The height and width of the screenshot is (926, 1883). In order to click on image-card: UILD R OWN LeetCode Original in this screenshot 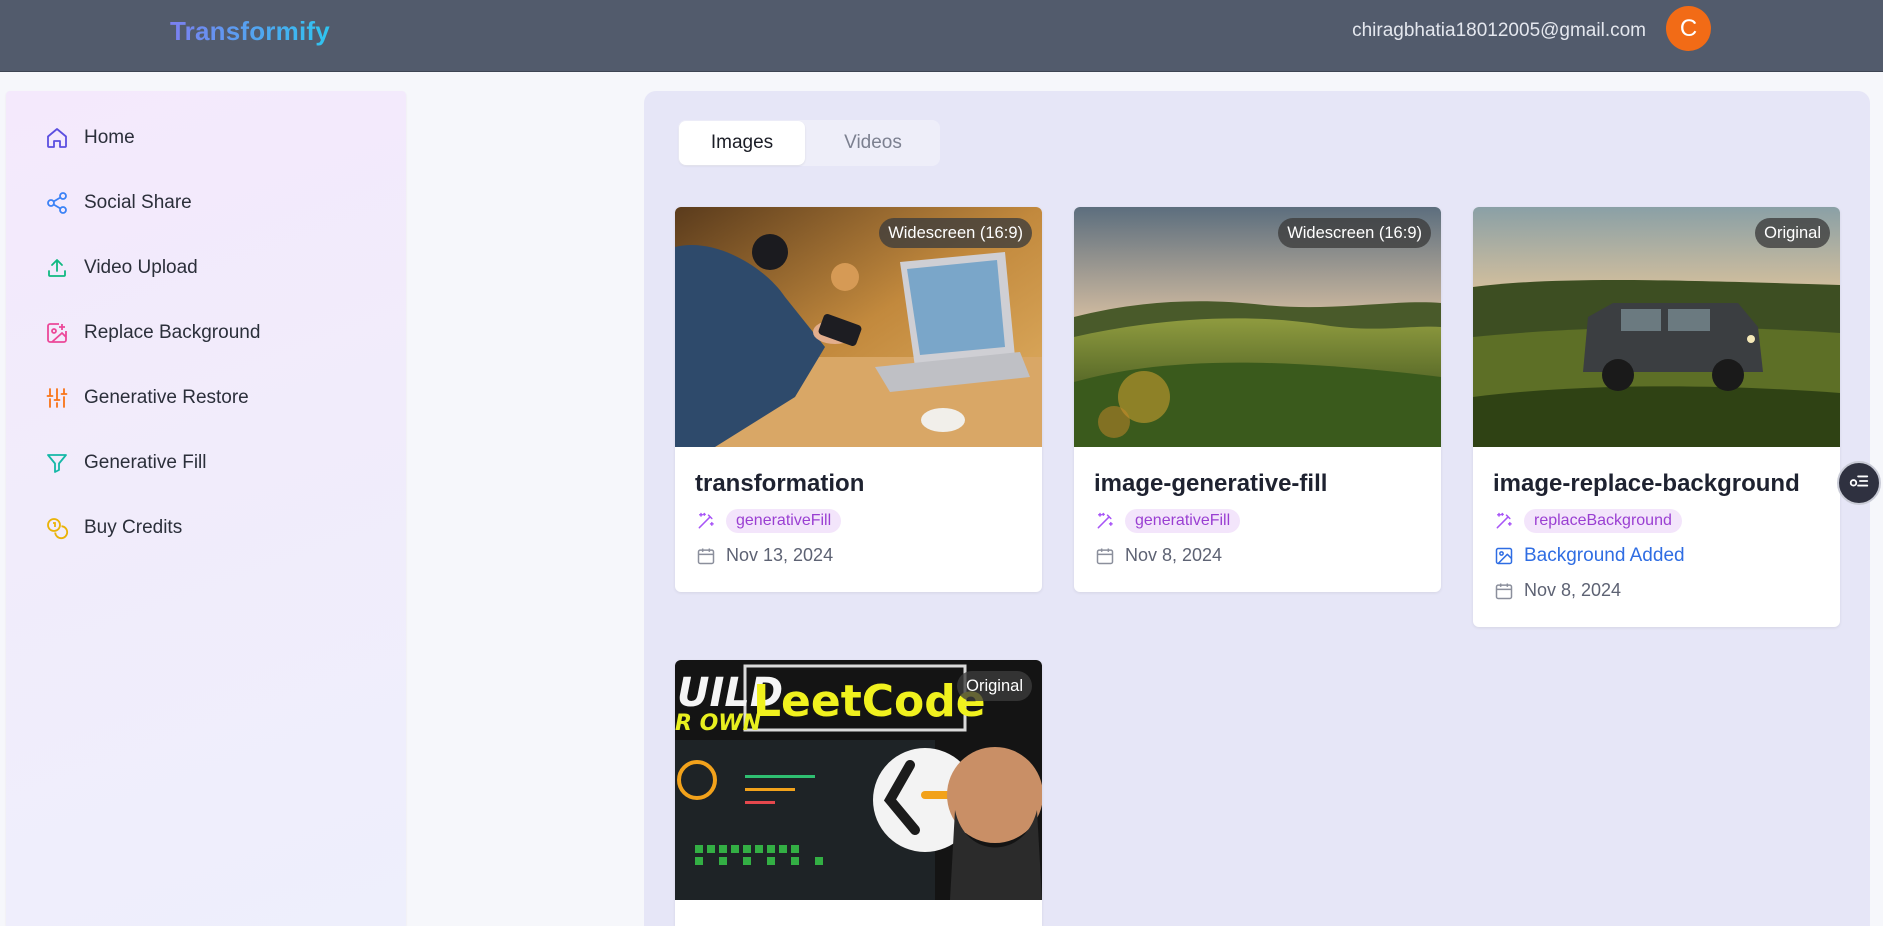, I will do `click(858, 793)`.